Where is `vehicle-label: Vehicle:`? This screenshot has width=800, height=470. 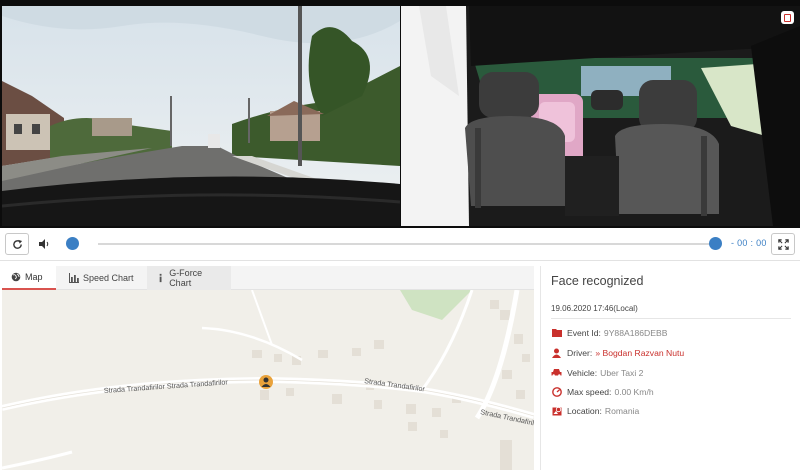 vehicle-label: Vehicle: is located at coordinates (582, 372).